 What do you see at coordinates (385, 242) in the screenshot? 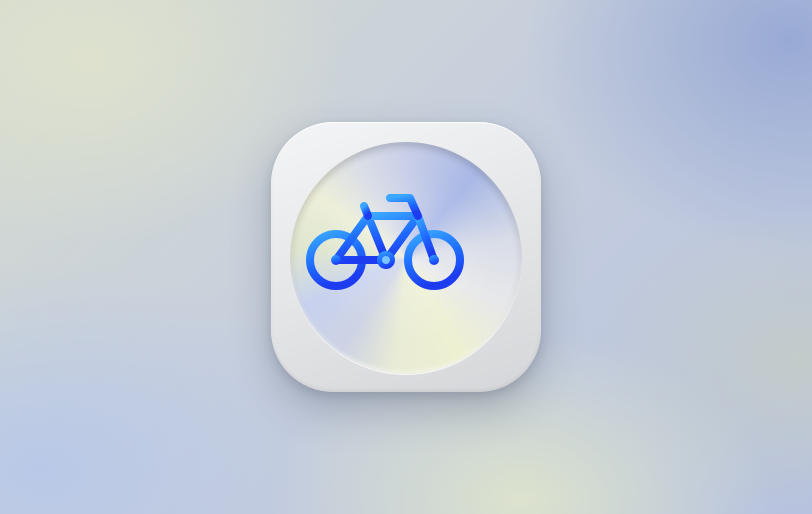
I see `bicycle-icon` at bounding box center [385, 242].